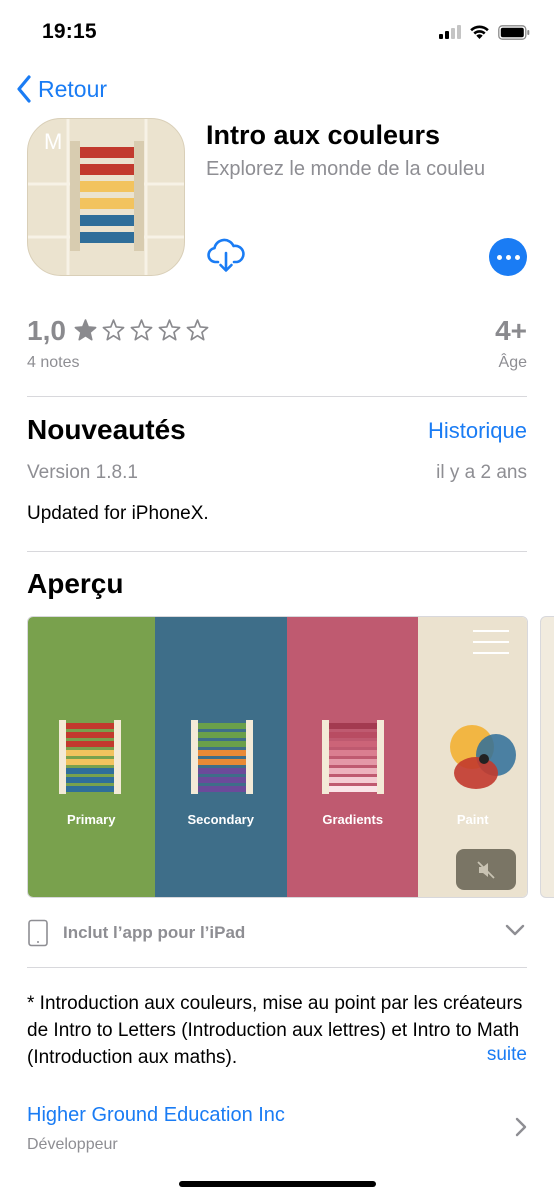 The height and width of the screenshot is (1200, 554). Describe the element at coordinates (46, 330) in the screenshot. I see `rating-value: 1,0` at that location.